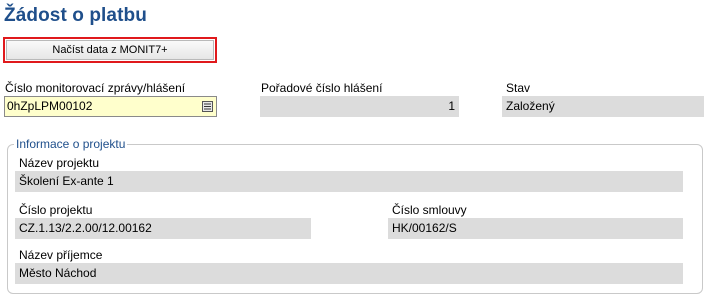  What do you see at coordinates (61, 255) in the screenshot?
I see `recipient-name-label: Název příjemce` at bounding box center [61, 255].